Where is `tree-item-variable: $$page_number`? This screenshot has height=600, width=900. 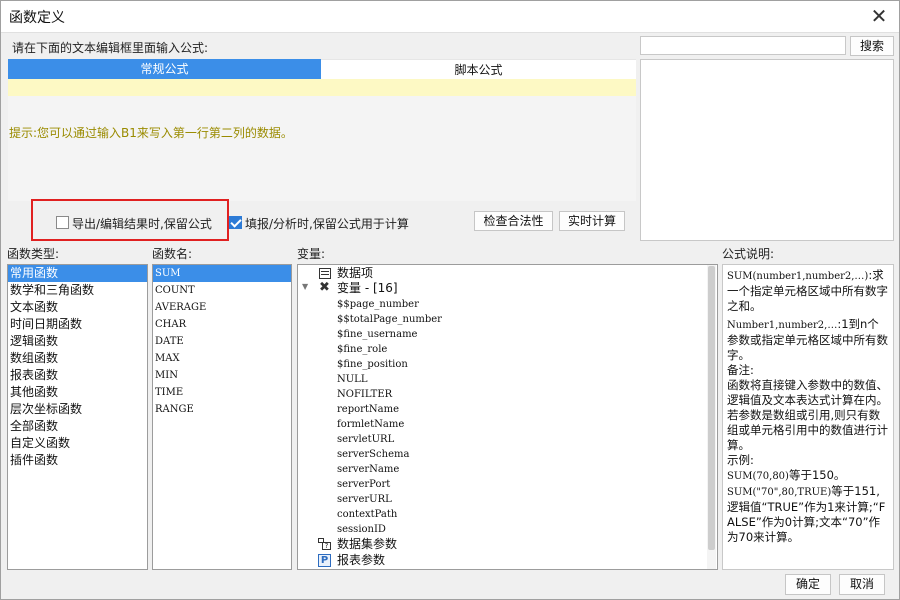
tree-item-variable: $$page_number is located at coordinates (378, 303).